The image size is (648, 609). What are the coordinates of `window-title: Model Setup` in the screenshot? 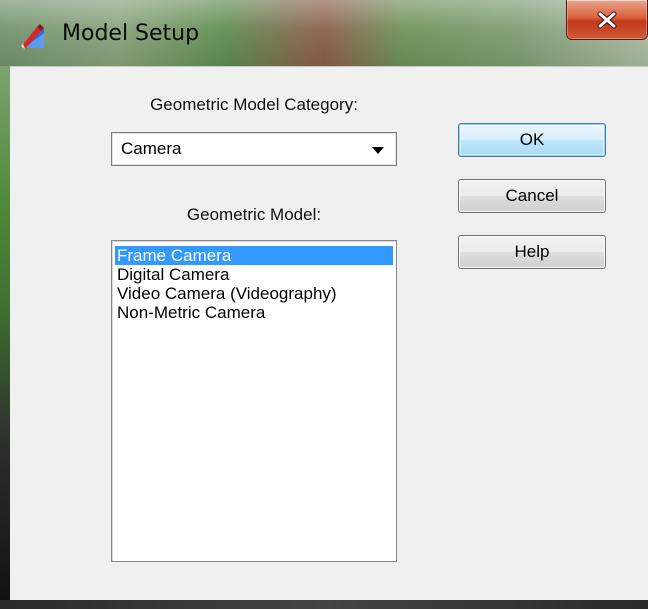 It's located at (131, 33).